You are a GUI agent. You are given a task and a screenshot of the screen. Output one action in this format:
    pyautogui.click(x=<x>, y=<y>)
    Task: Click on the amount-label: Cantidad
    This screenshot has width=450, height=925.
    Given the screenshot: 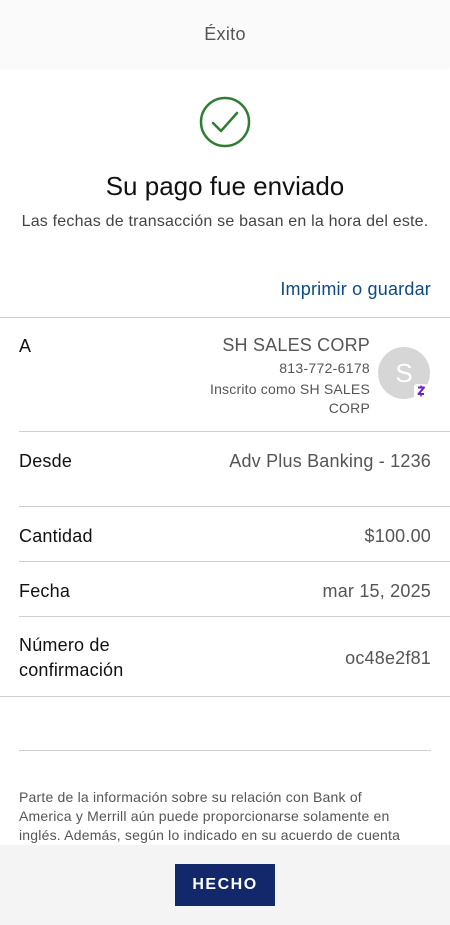 What is the action you would take?
    pyautogui.click(x=56, y=536)
    